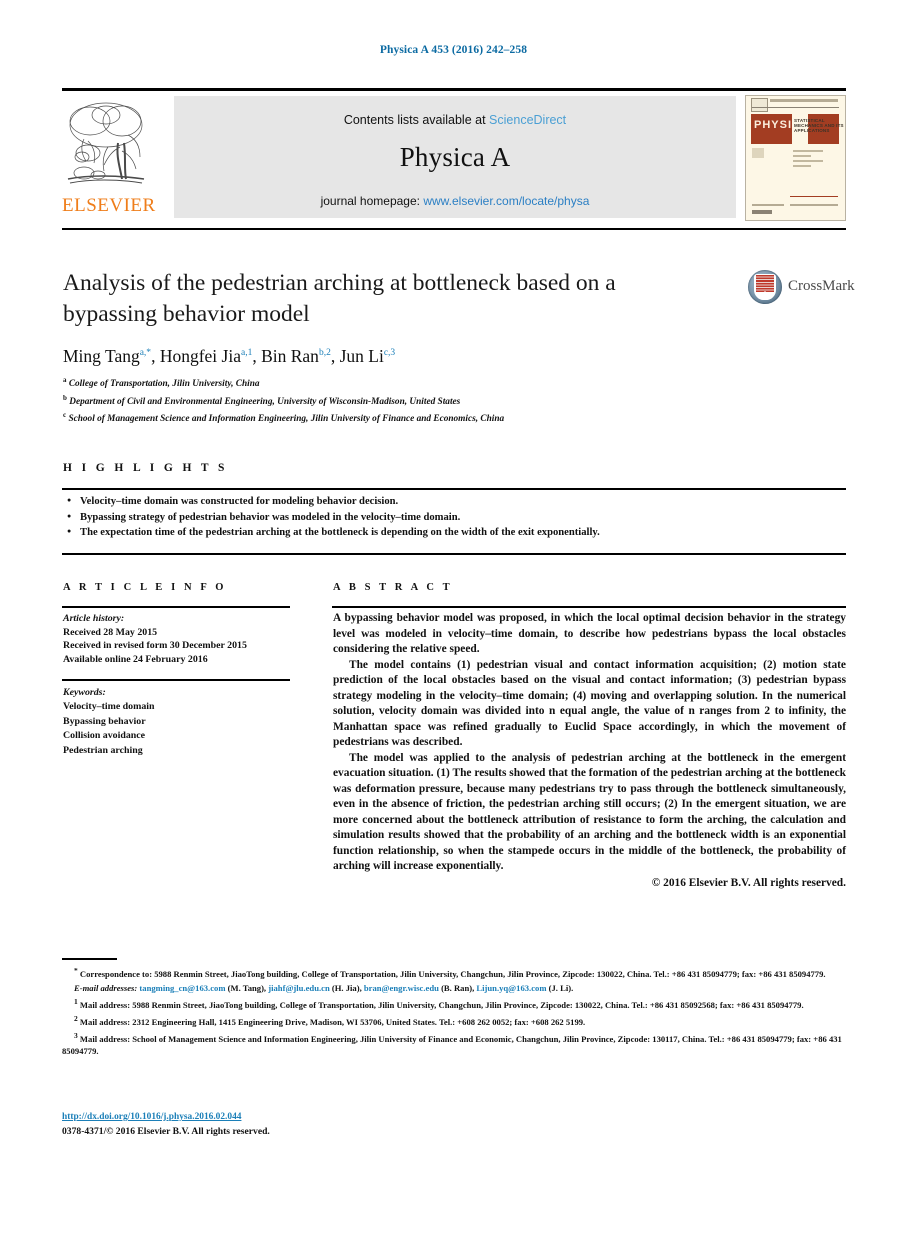  I want to click on keyword-item: Velocity–time domain, so click(109, 707).